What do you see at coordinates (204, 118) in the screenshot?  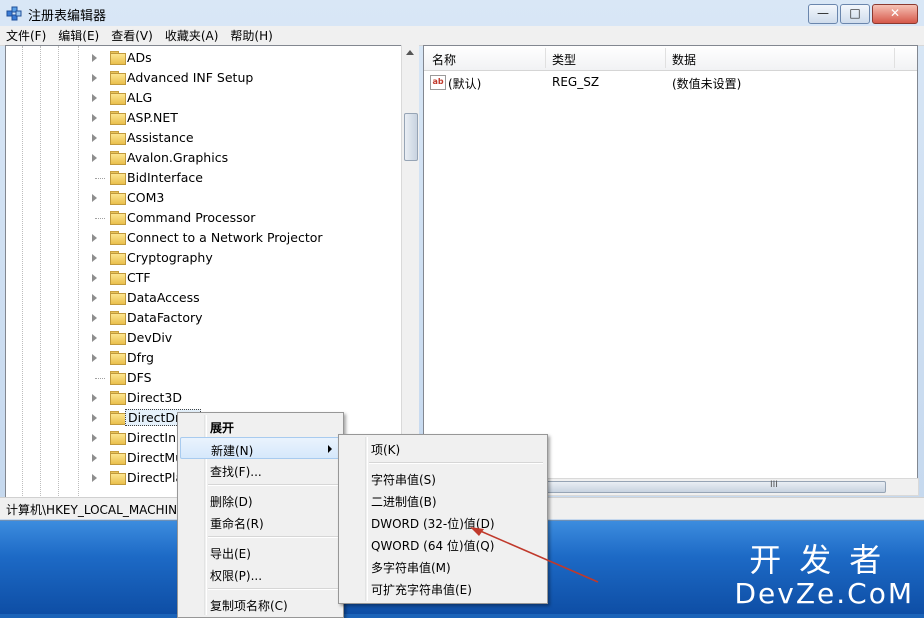 I see `tree-item: ASP.NET` at bounding box center [204, 118].